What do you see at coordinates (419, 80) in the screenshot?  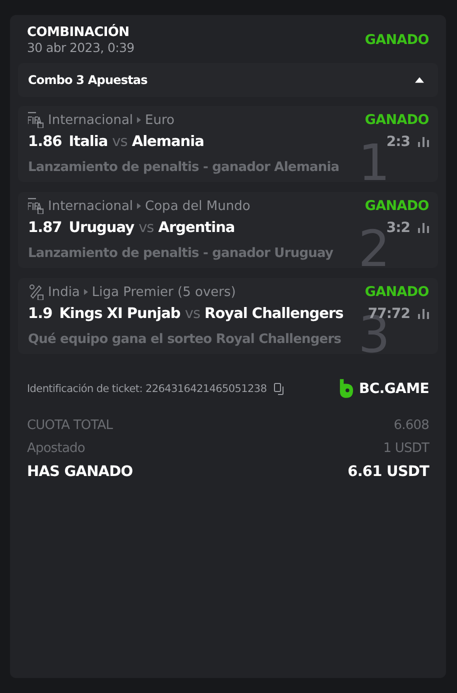 I see `caret-icon` at bounding box center [419, 80].